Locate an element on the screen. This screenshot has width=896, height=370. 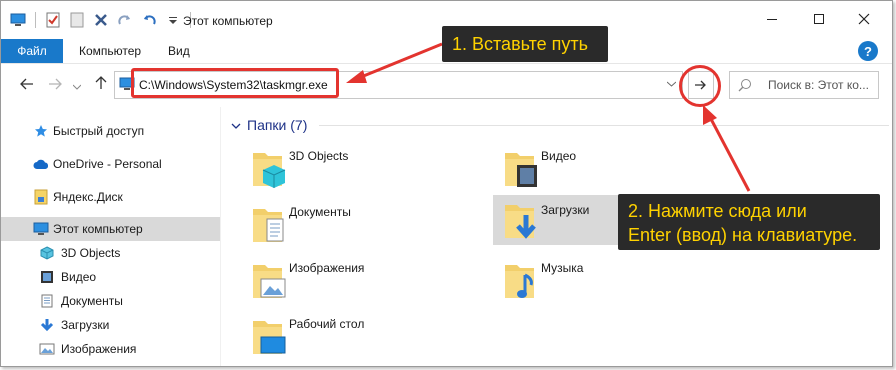
sidebar-item-onedrive: OneDrive - Personal is located at coordinates (110, 164).